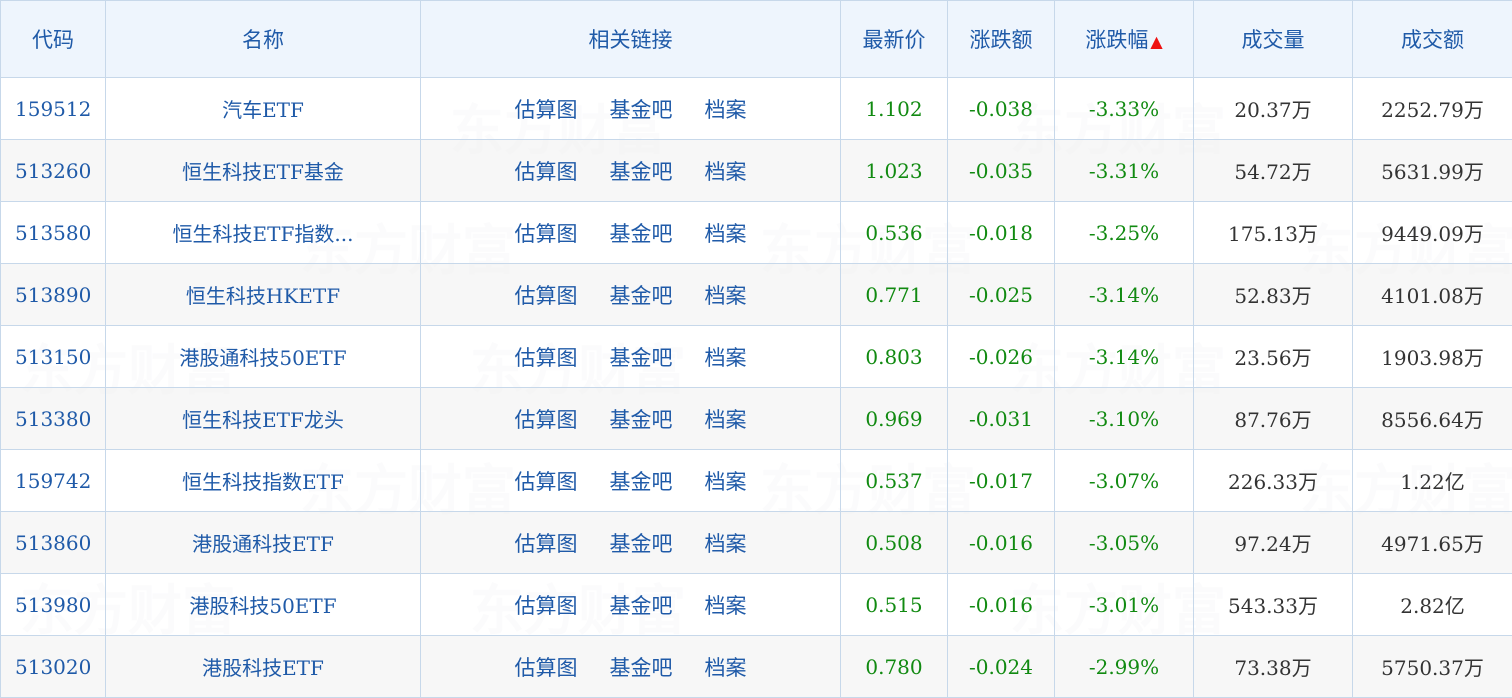  Describe the element at coordinates (1432, 109) in the screenshot. I see `trade-turnover: 2252.79万` at that location.